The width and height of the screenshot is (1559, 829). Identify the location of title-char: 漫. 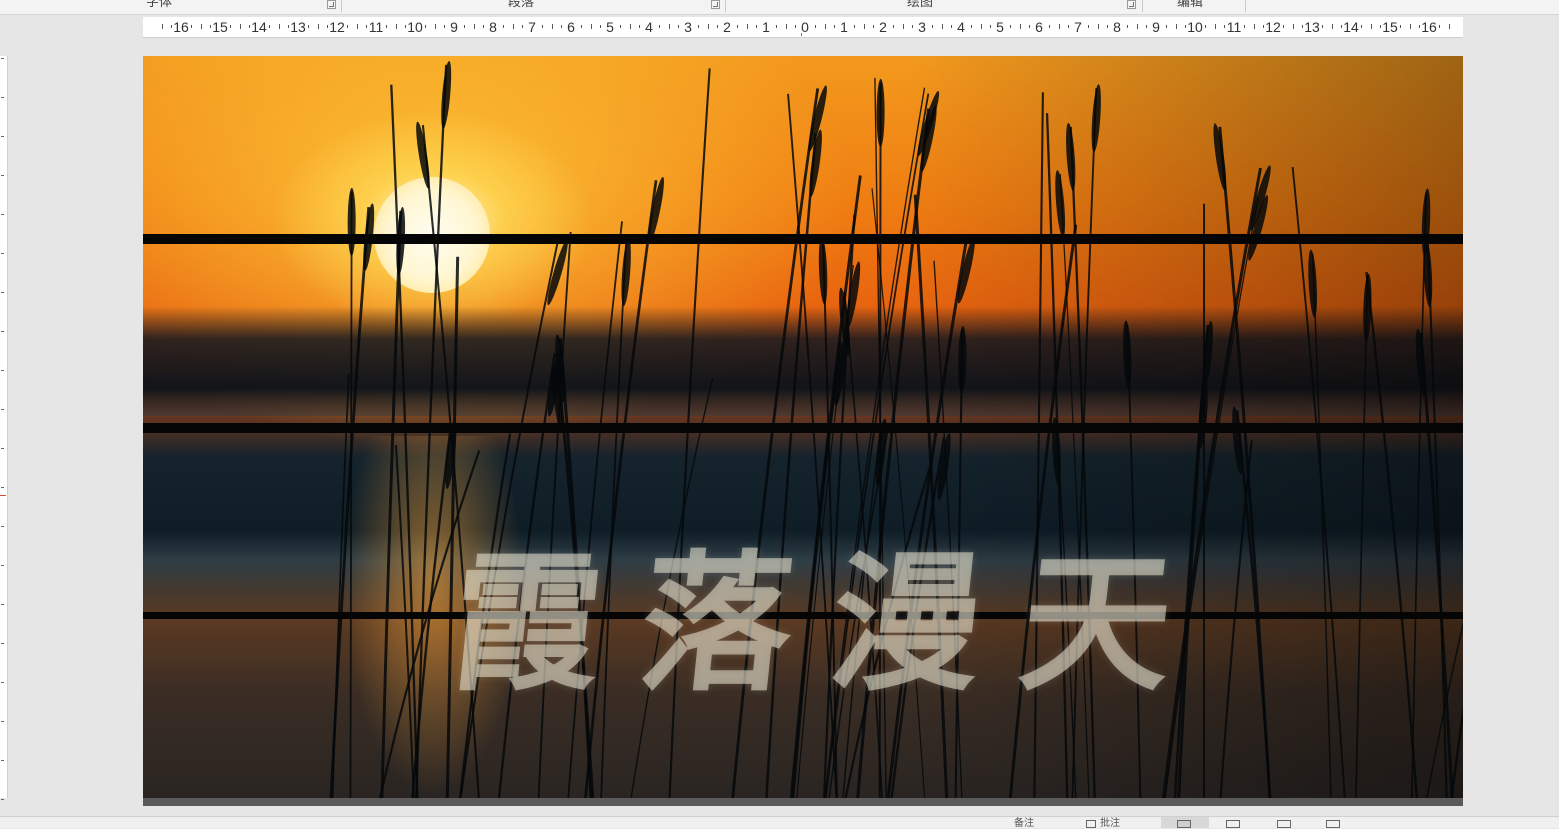
(908, 611).